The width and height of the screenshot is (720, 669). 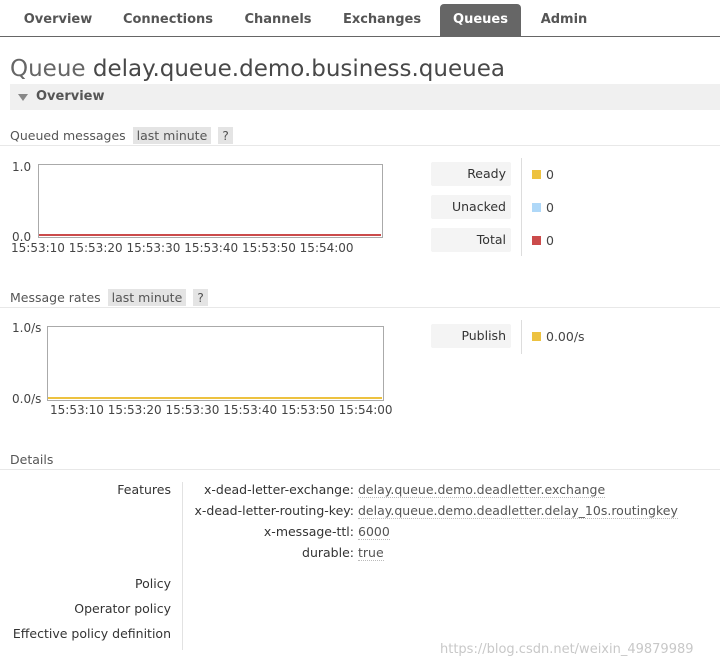 What do you see at coordinates (278, 20) in the screenshot?
I see `tab-channels: Channels` at bounding box center [278, 20].